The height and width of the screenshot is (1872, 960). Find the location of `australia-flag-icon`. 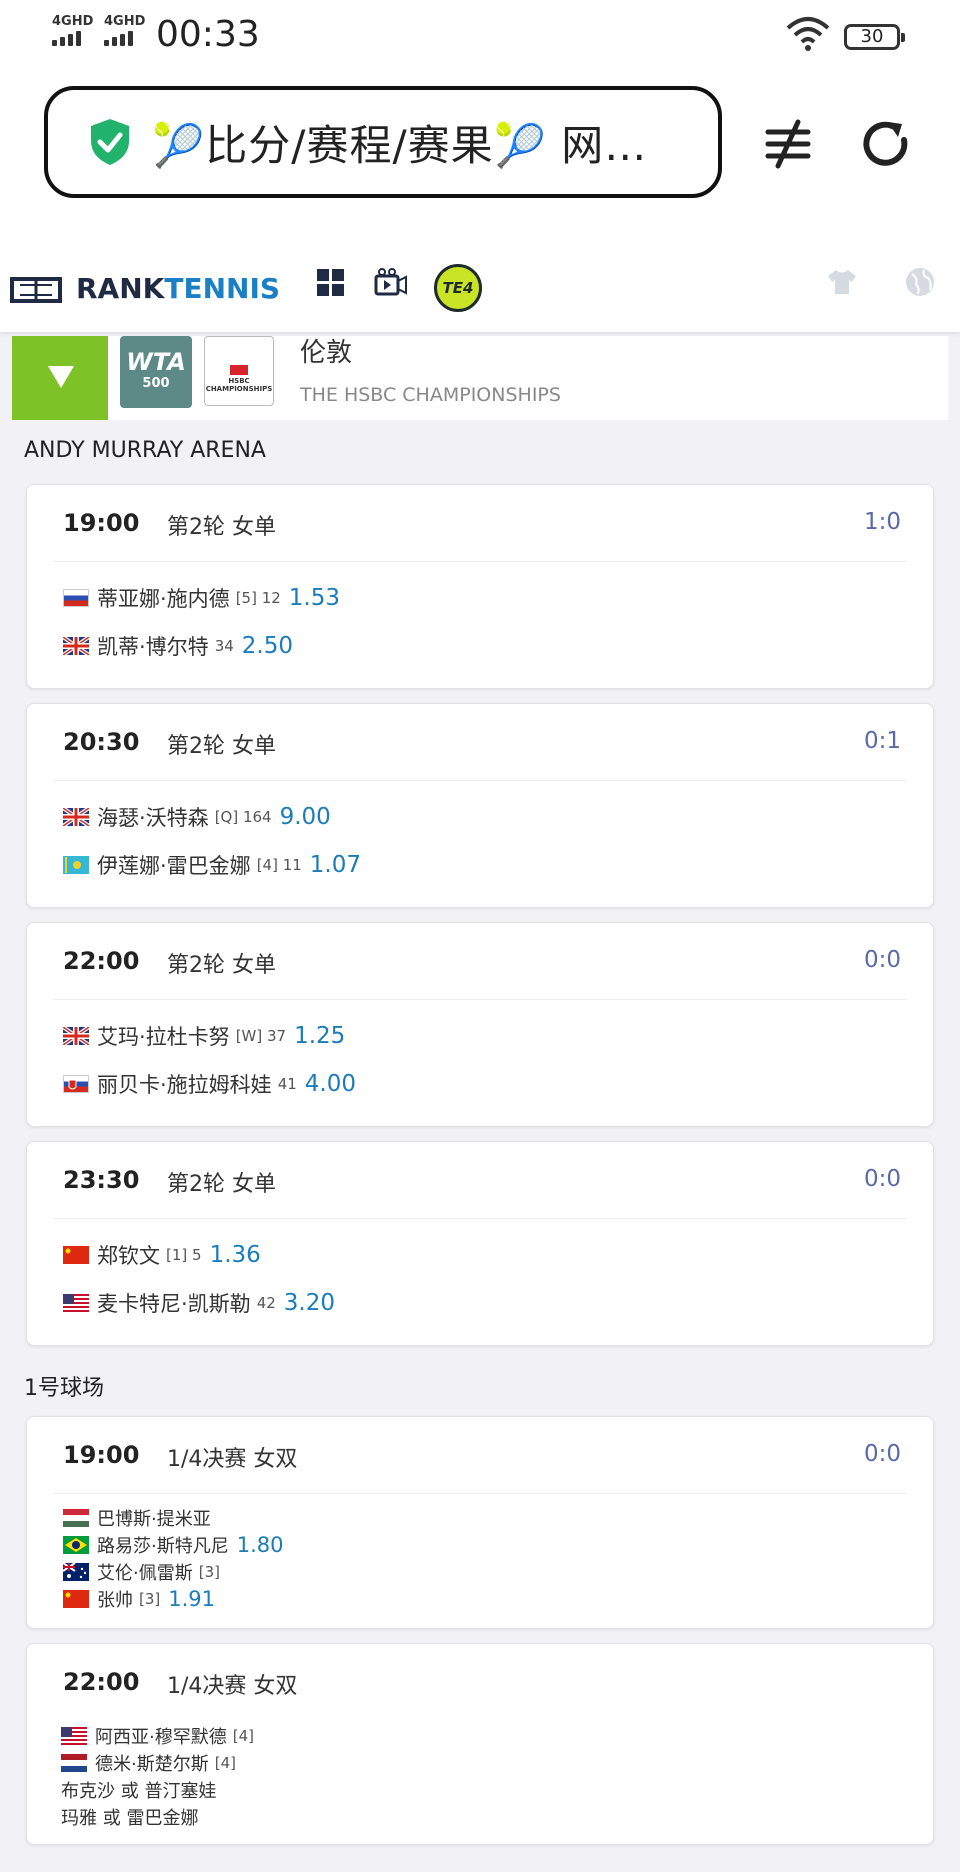

australia-flag-icon is located at coordinates (76, 1571).